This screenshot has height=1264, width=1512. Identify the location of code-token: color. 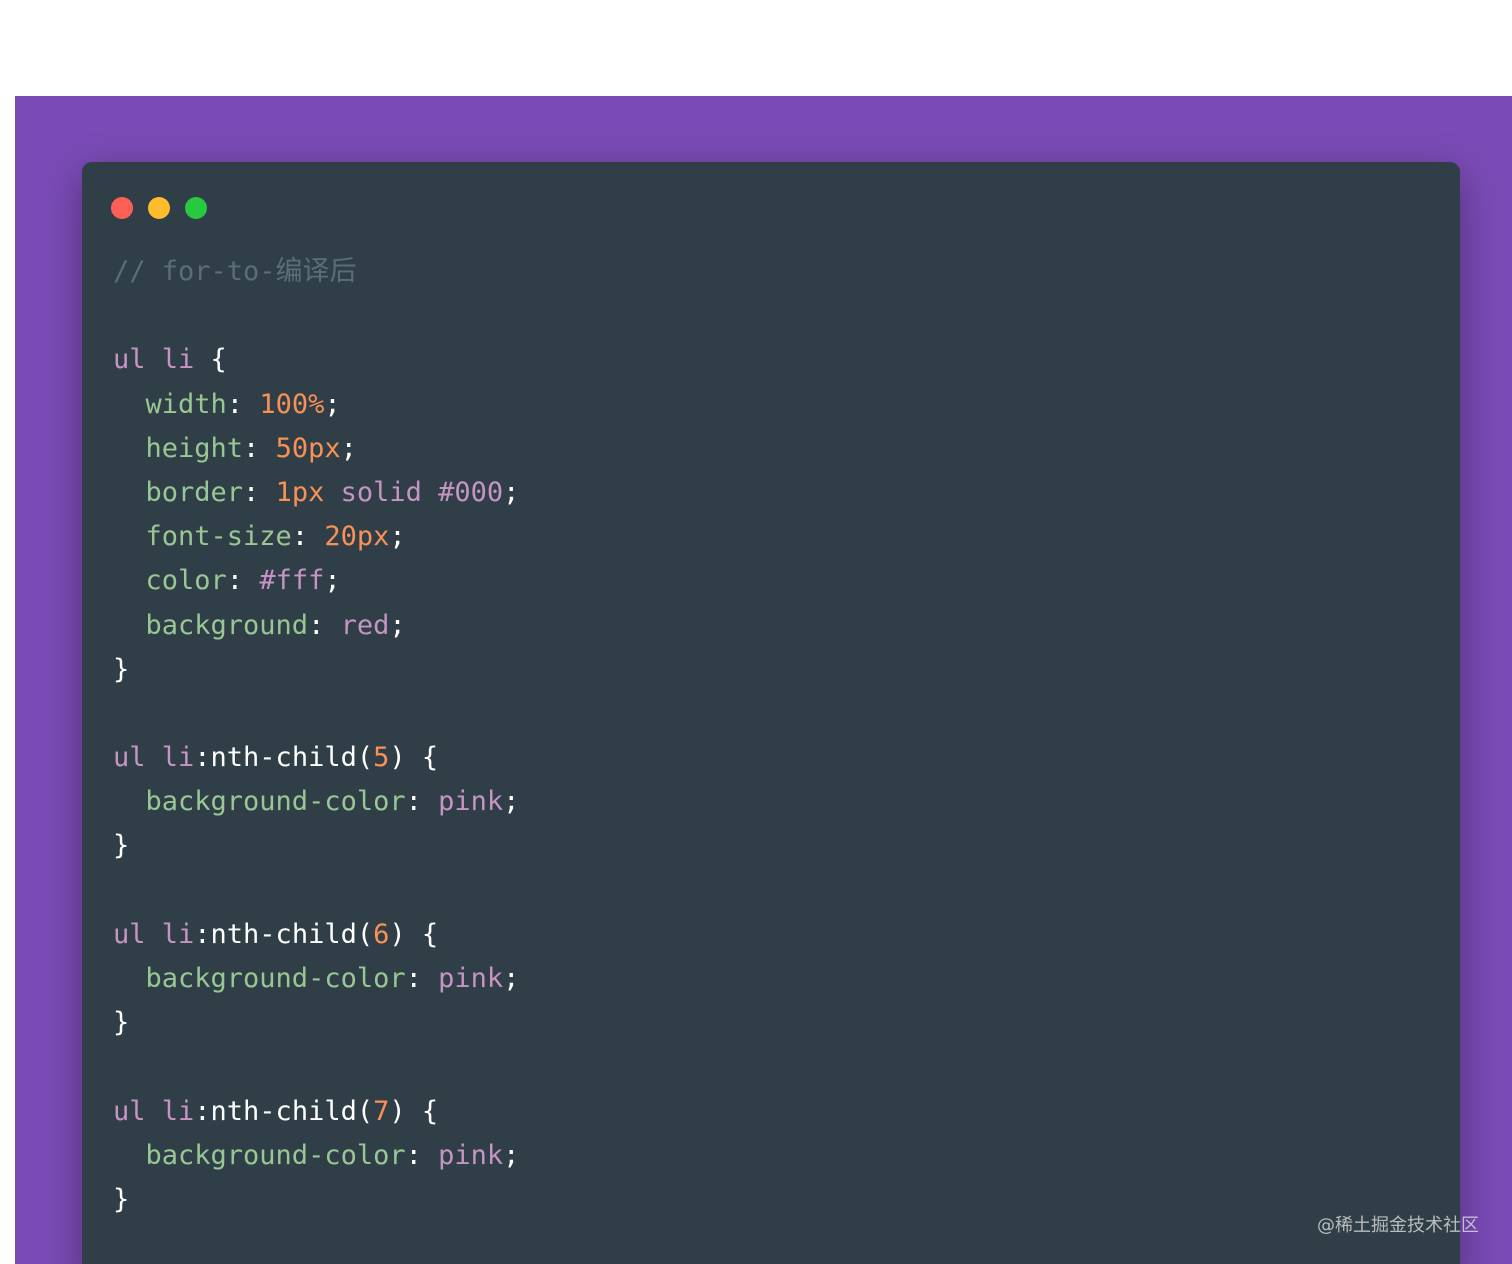
(170, 581).